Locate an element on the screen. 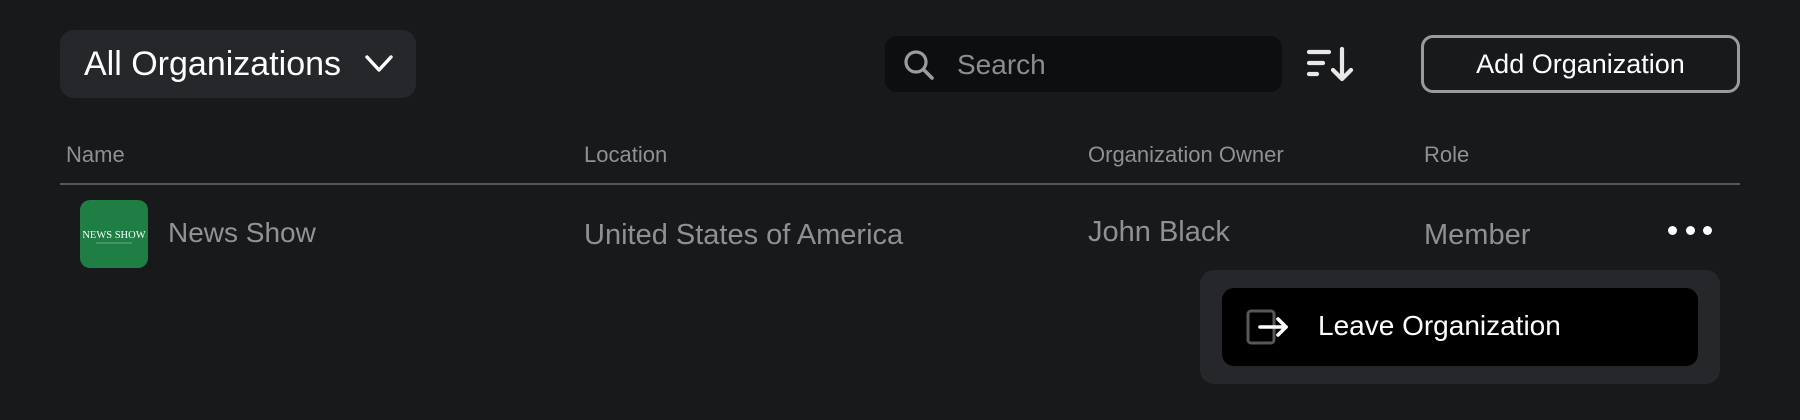  organization-filter-dropdown: All Organizations is located at coordinates (238, 64).